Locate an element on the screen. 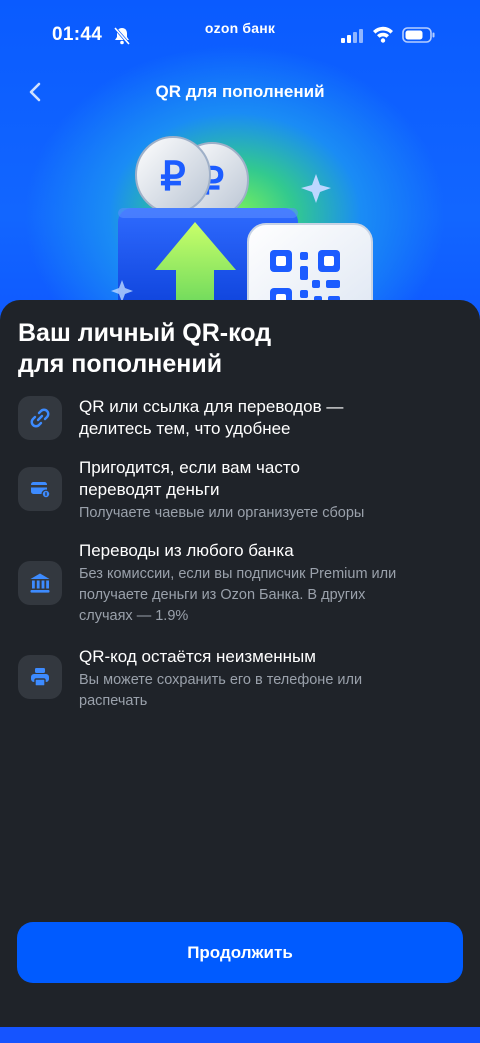 Image resolution: width=480 pixels, height=1043 pixels. feature-desc-line3: случаях — 1.9% is located at coordinates (134, 616).